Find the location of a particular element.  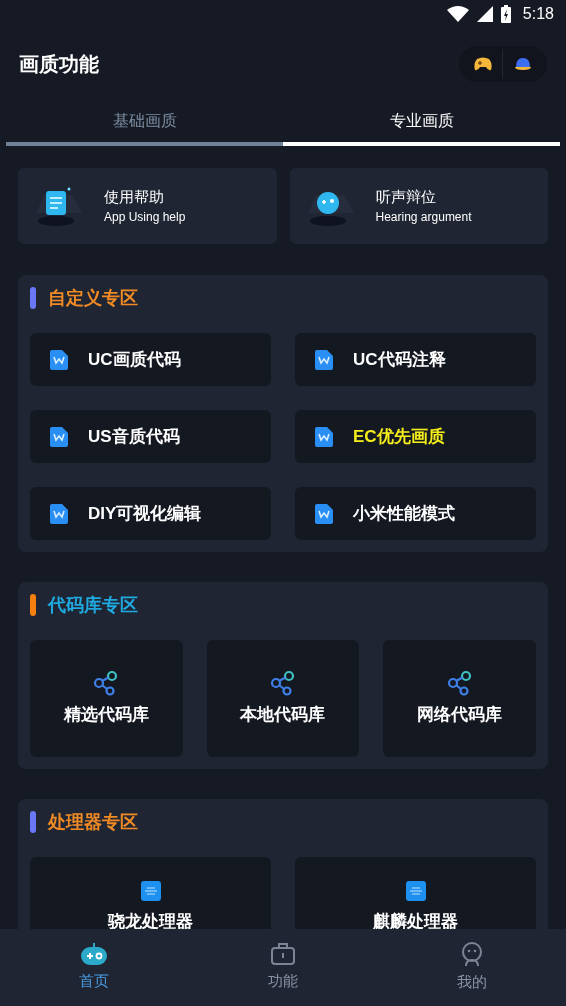

nav-tab: 我的 is located at coordinates (471, 967).